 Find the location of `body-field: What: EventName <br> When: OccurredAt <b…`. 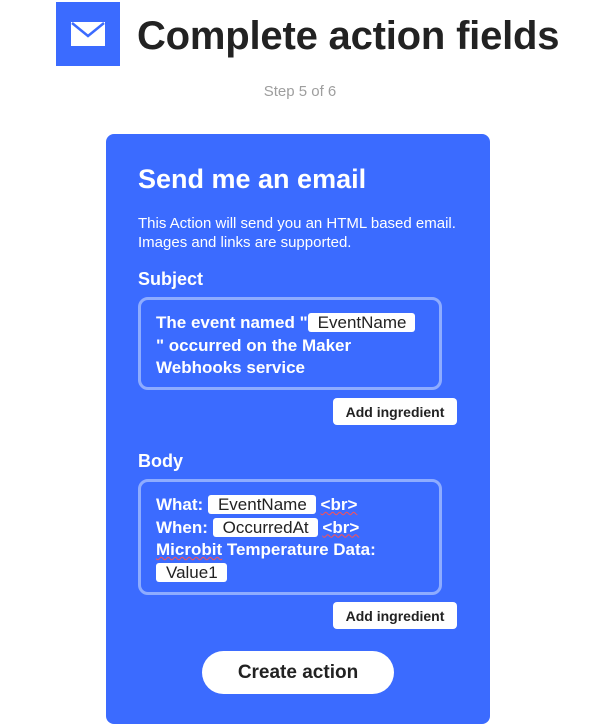

body-field: What: EventName <br> When: OccurredAt <b… is located at coordinates (290, 537).